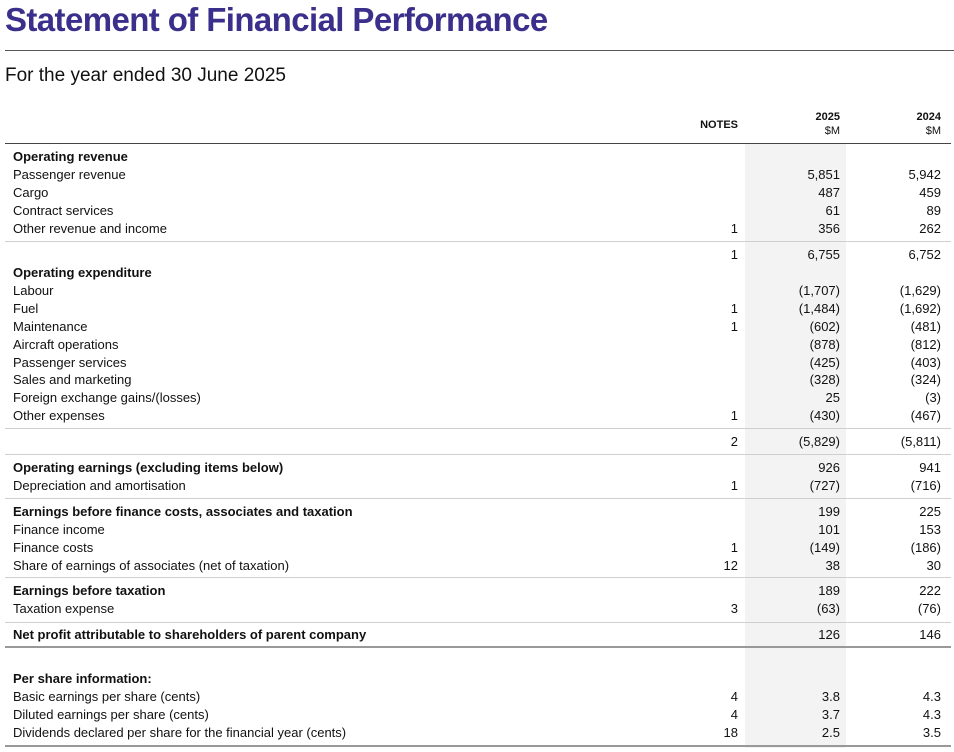  Describe the element at coordinates (930, 529) in the screenshot. I see `value-2024: 153` at that location.